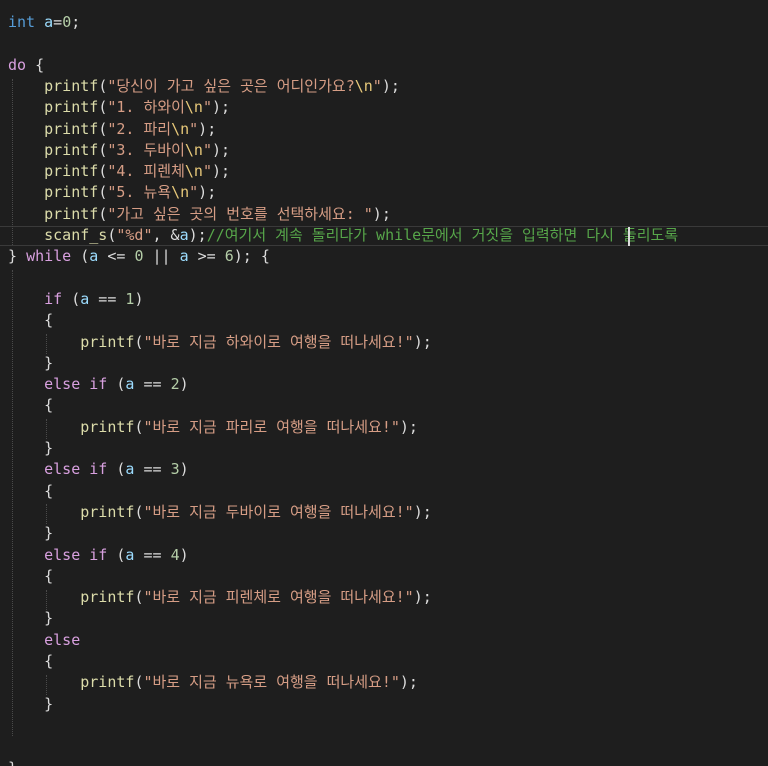 The height and width of the screenshot is (766, 768). Describe the element at coordinates (207, 149) in the screenshot. I see `code-token: "` at that location.